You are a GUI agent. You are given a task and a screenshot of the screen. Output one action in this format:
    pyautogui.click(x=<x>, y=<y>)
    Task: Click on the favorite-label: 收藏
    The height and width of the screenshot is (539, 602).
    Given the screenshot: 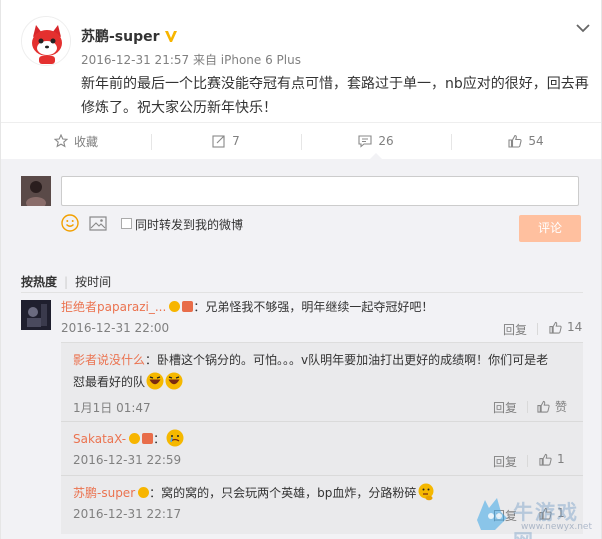 What is the action you would take?
    pyautogui.click(x=85, y=141)
    